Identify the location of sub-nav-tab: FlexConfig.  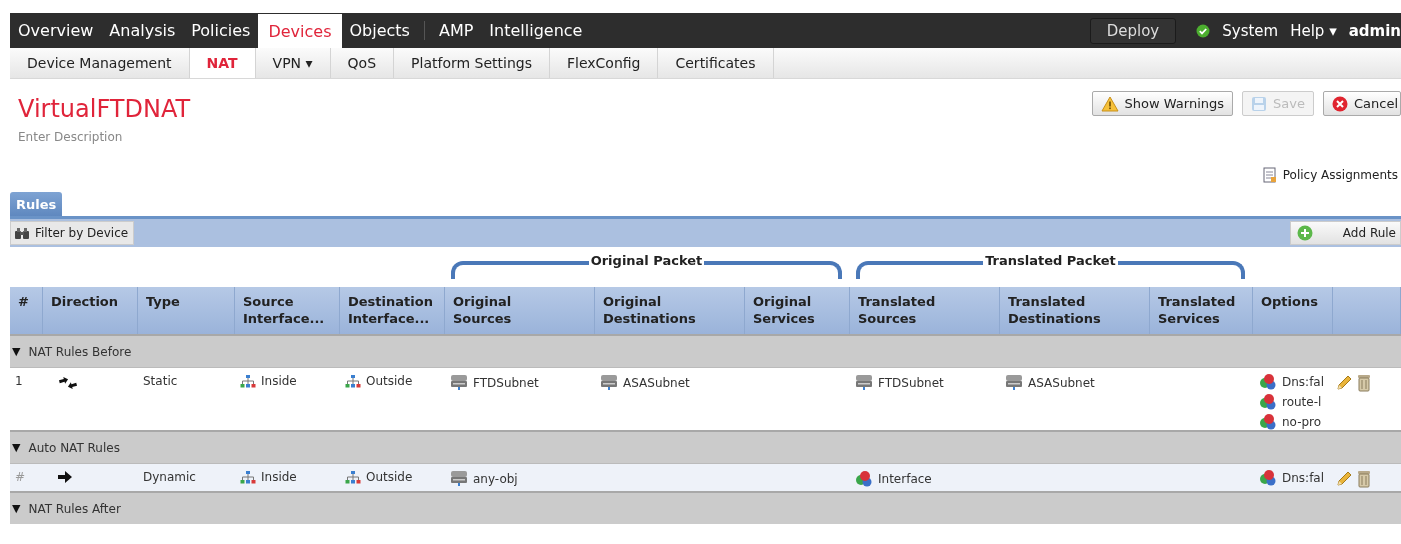
(604, 63).